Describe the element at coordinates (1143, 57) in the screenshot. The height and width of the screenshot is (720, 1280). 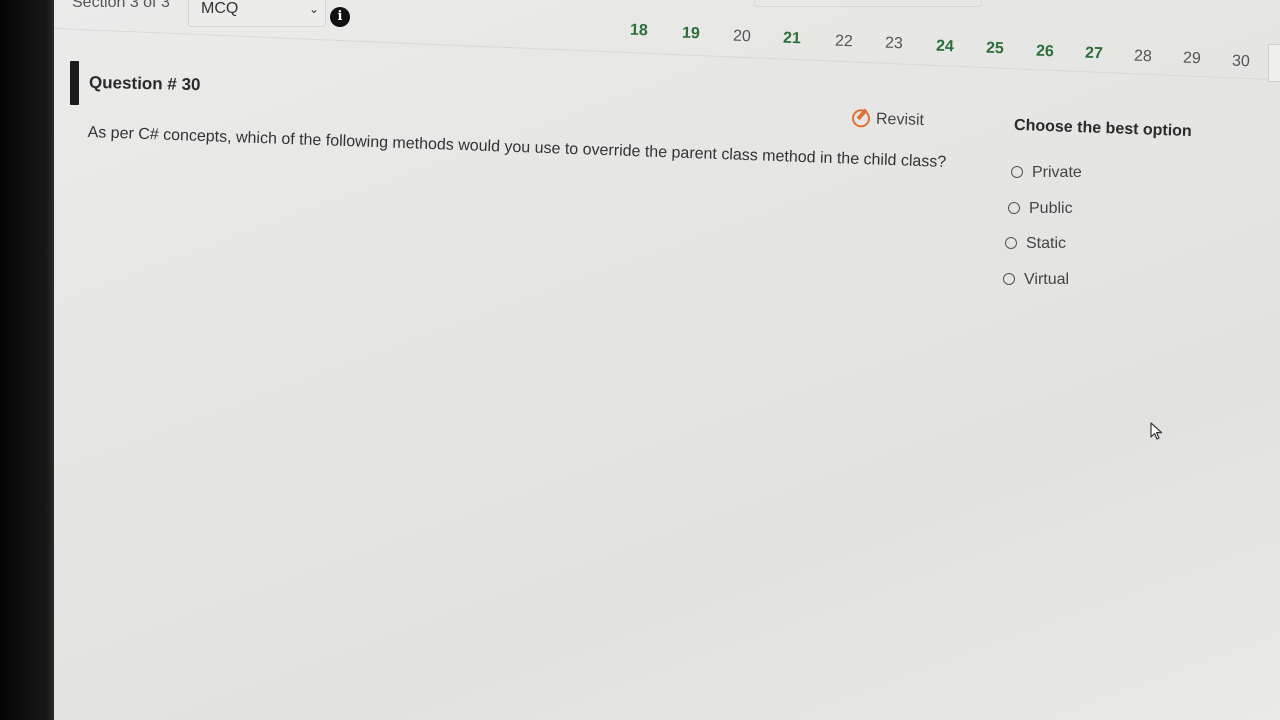
I see `question-nav-item: 28` at that location.